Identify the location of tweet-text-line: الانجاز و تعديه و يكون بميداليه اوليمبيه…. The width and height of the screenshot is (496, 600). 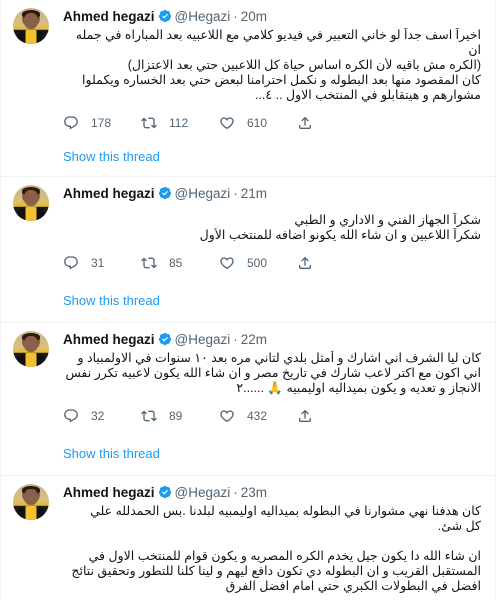
(358, 388).